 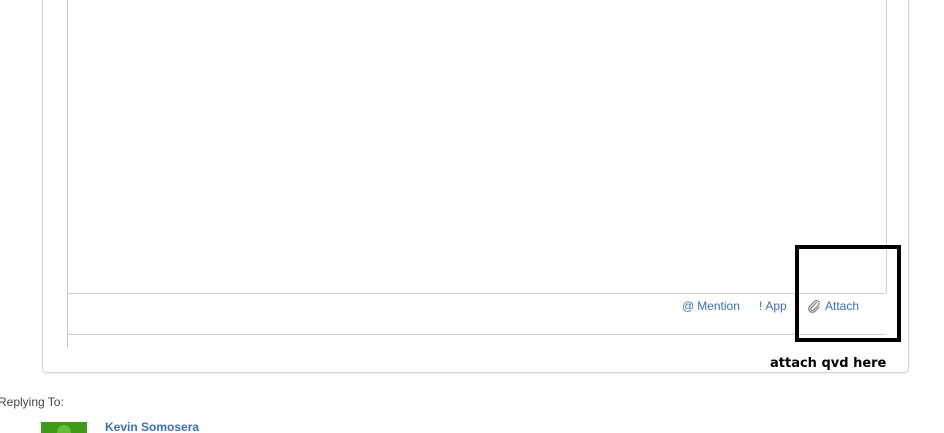 What do you see at coordinates (476, 334) in the screenshot?
I see `toolbar-divider-bottom` at bounding box center [476, 334].